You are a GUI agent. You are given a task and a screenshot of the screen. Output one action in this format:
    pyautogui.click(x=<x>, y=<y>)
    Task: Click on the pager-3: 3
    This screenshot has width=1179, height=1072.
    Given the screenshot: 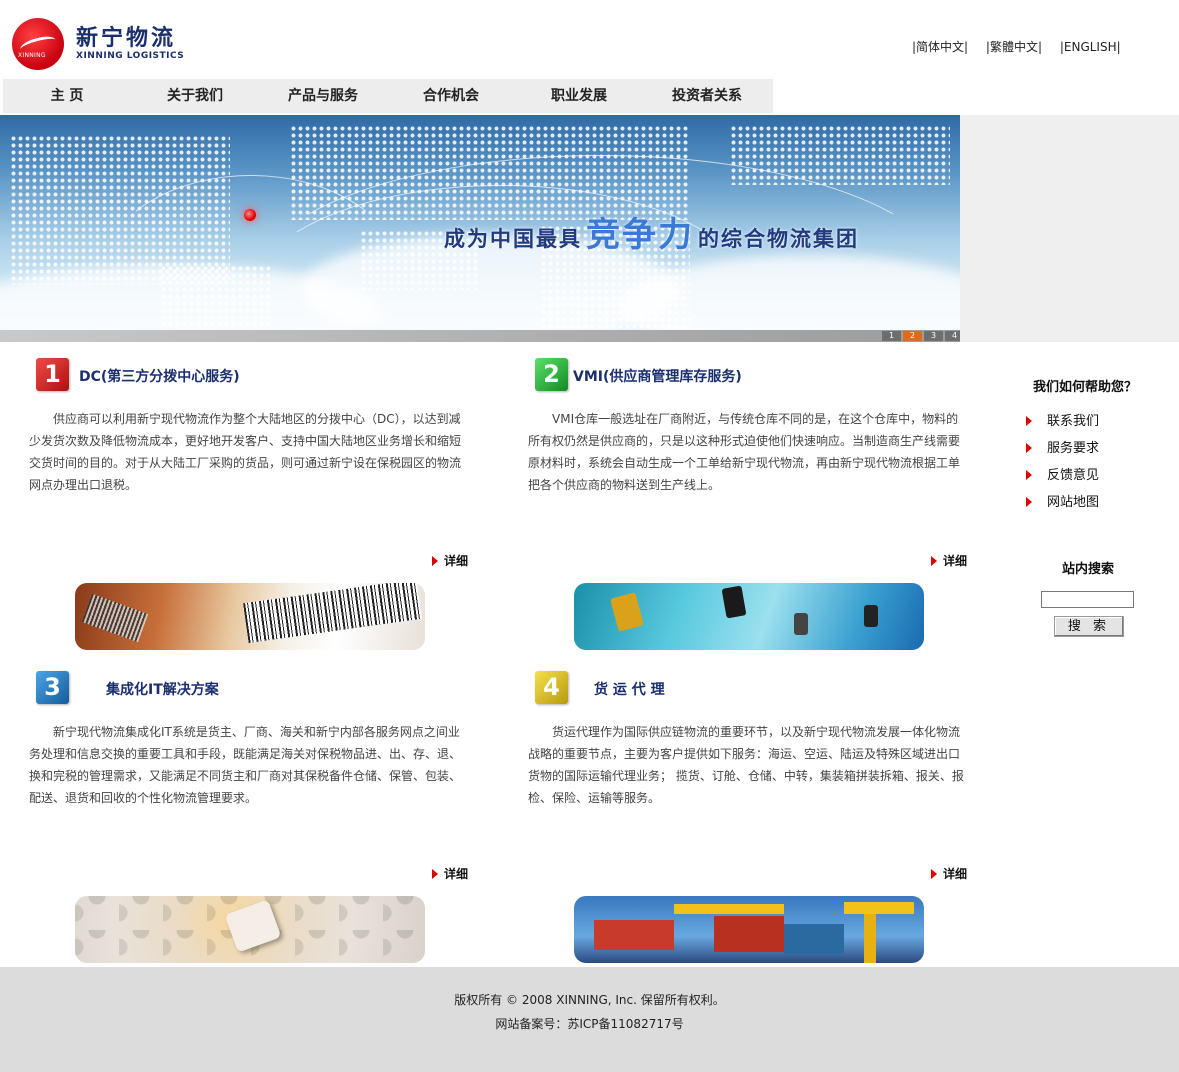 What is the action you would take?
    pyautogui.click(x=933, y=336)
    